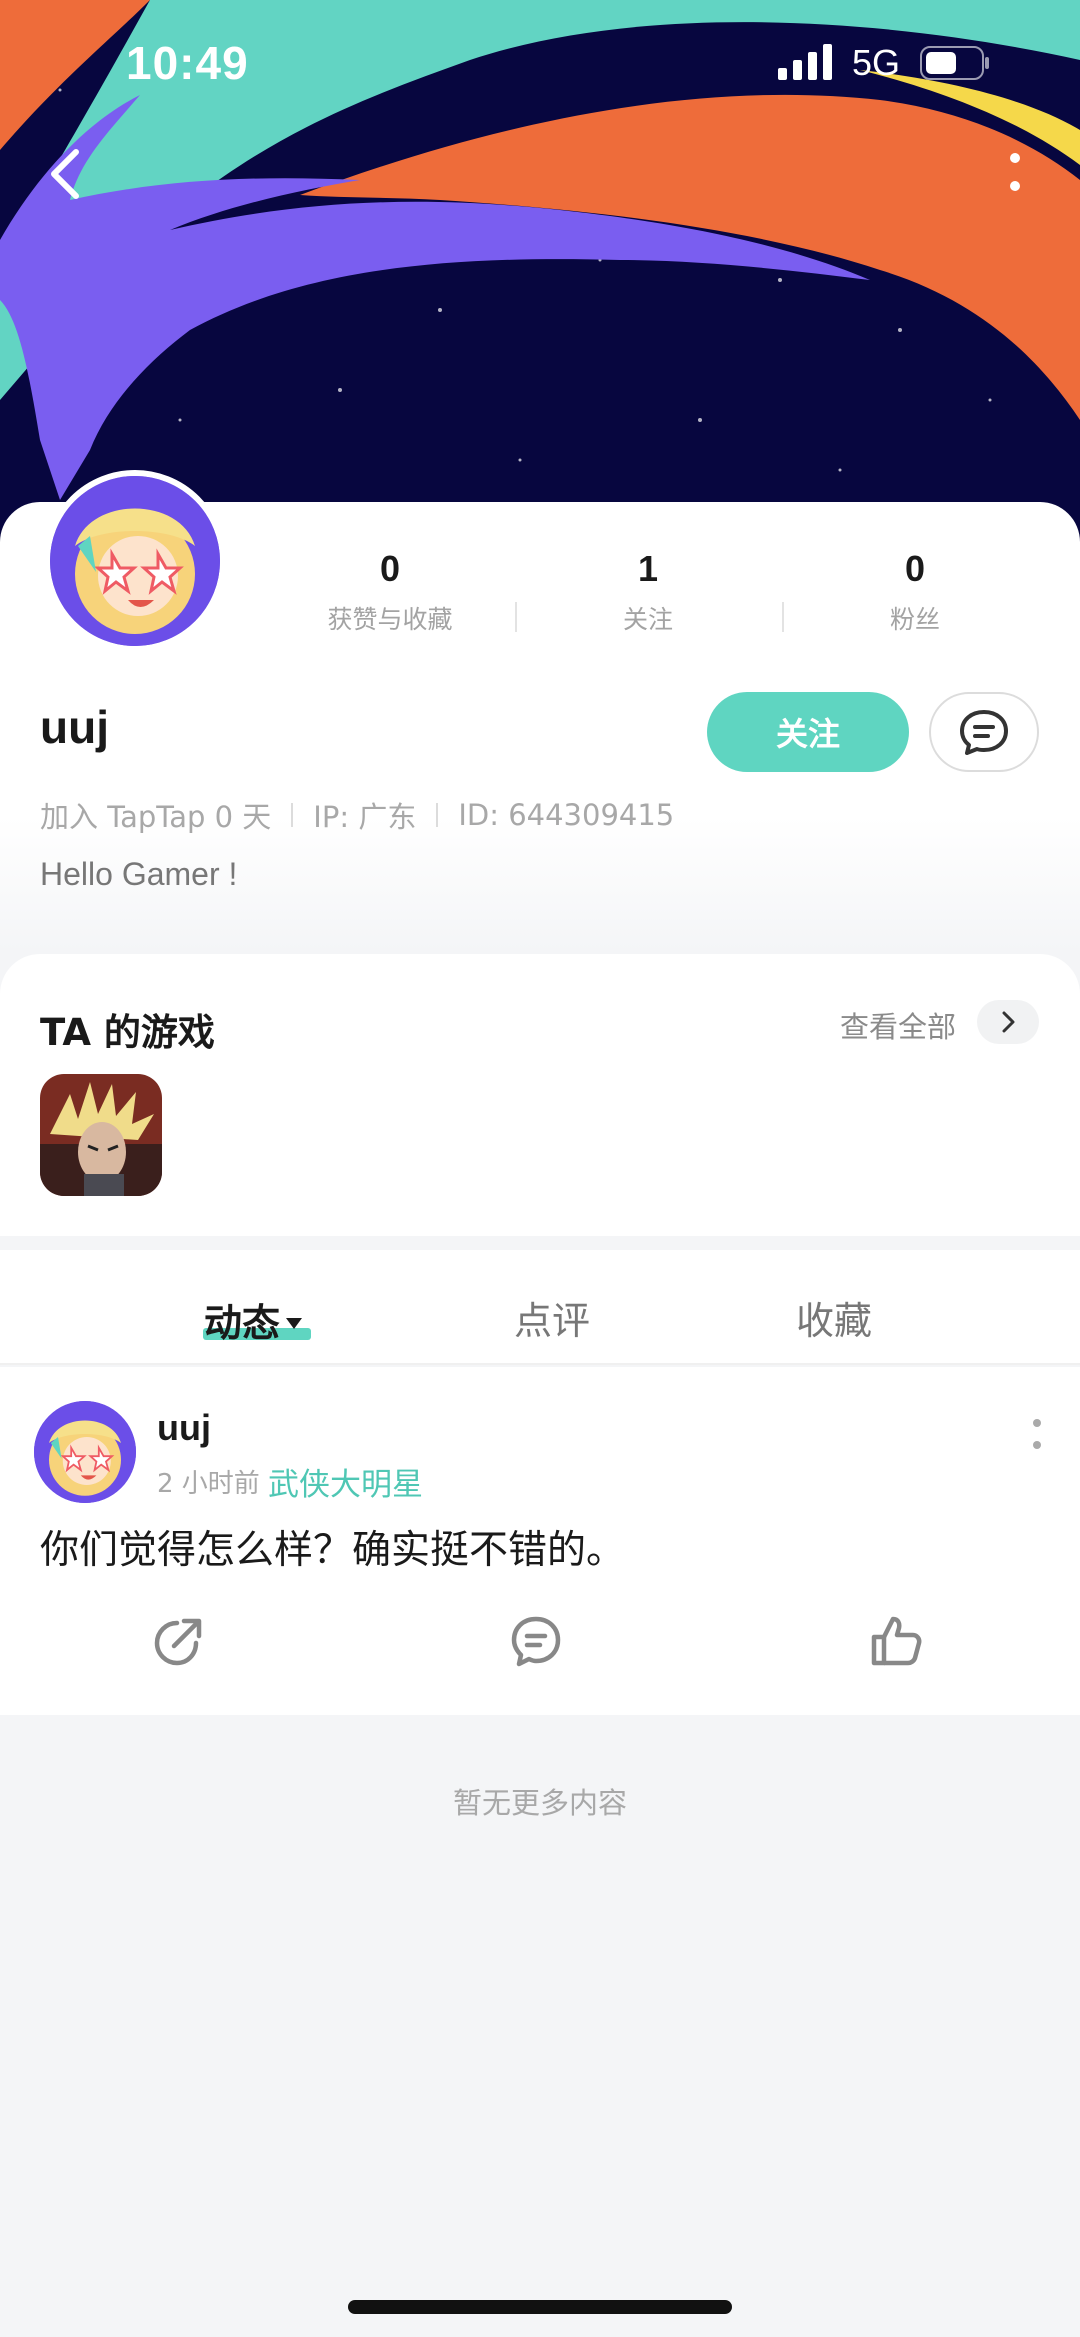  Describe the element at coordinates (648, 568) in the screenshot. I see `stat-value: 1` at that location.